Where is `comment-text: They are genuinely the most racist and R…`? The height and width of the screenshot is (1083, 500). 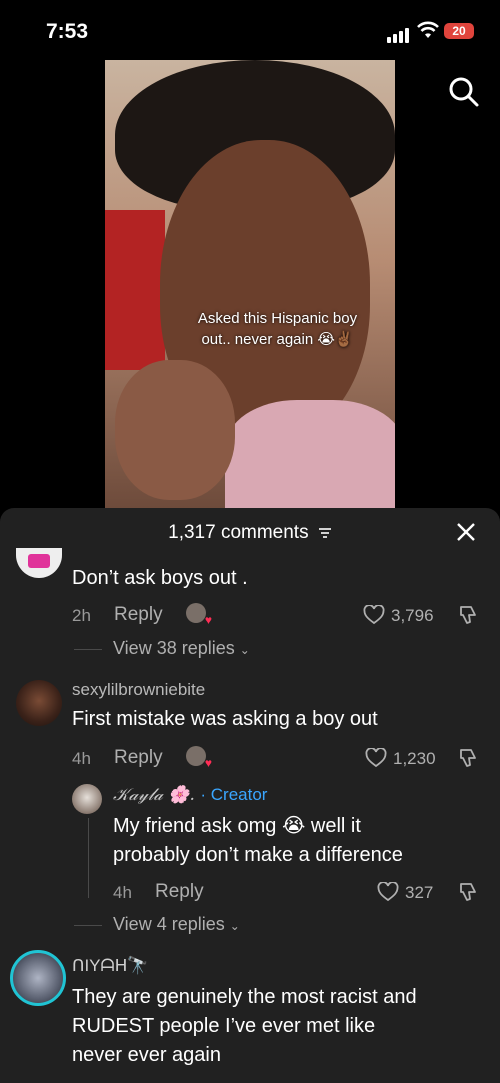
comment-text: They are genuinely the most racist and R… is located at coordinates (244, 1026).